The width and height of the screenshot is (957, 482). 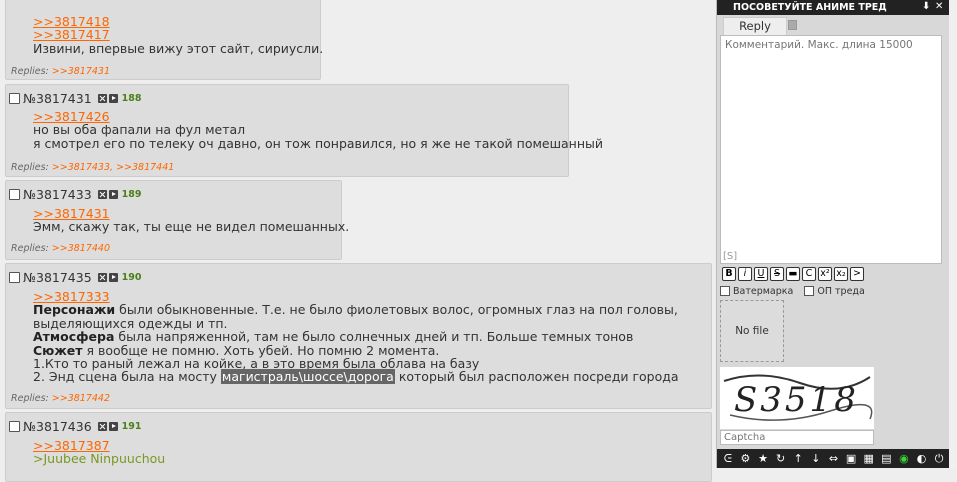 What do you see at coordinates (745, 459) in the screenshot?
I see `settings-icon: ⚙` at bounding box center [745, 459].